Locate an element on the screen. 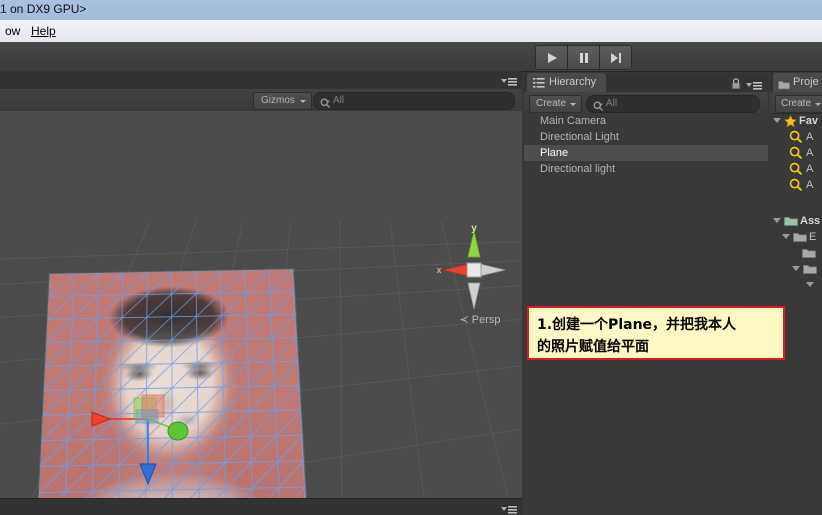  project-row-label: Ass is located at coordinates (810, 221).